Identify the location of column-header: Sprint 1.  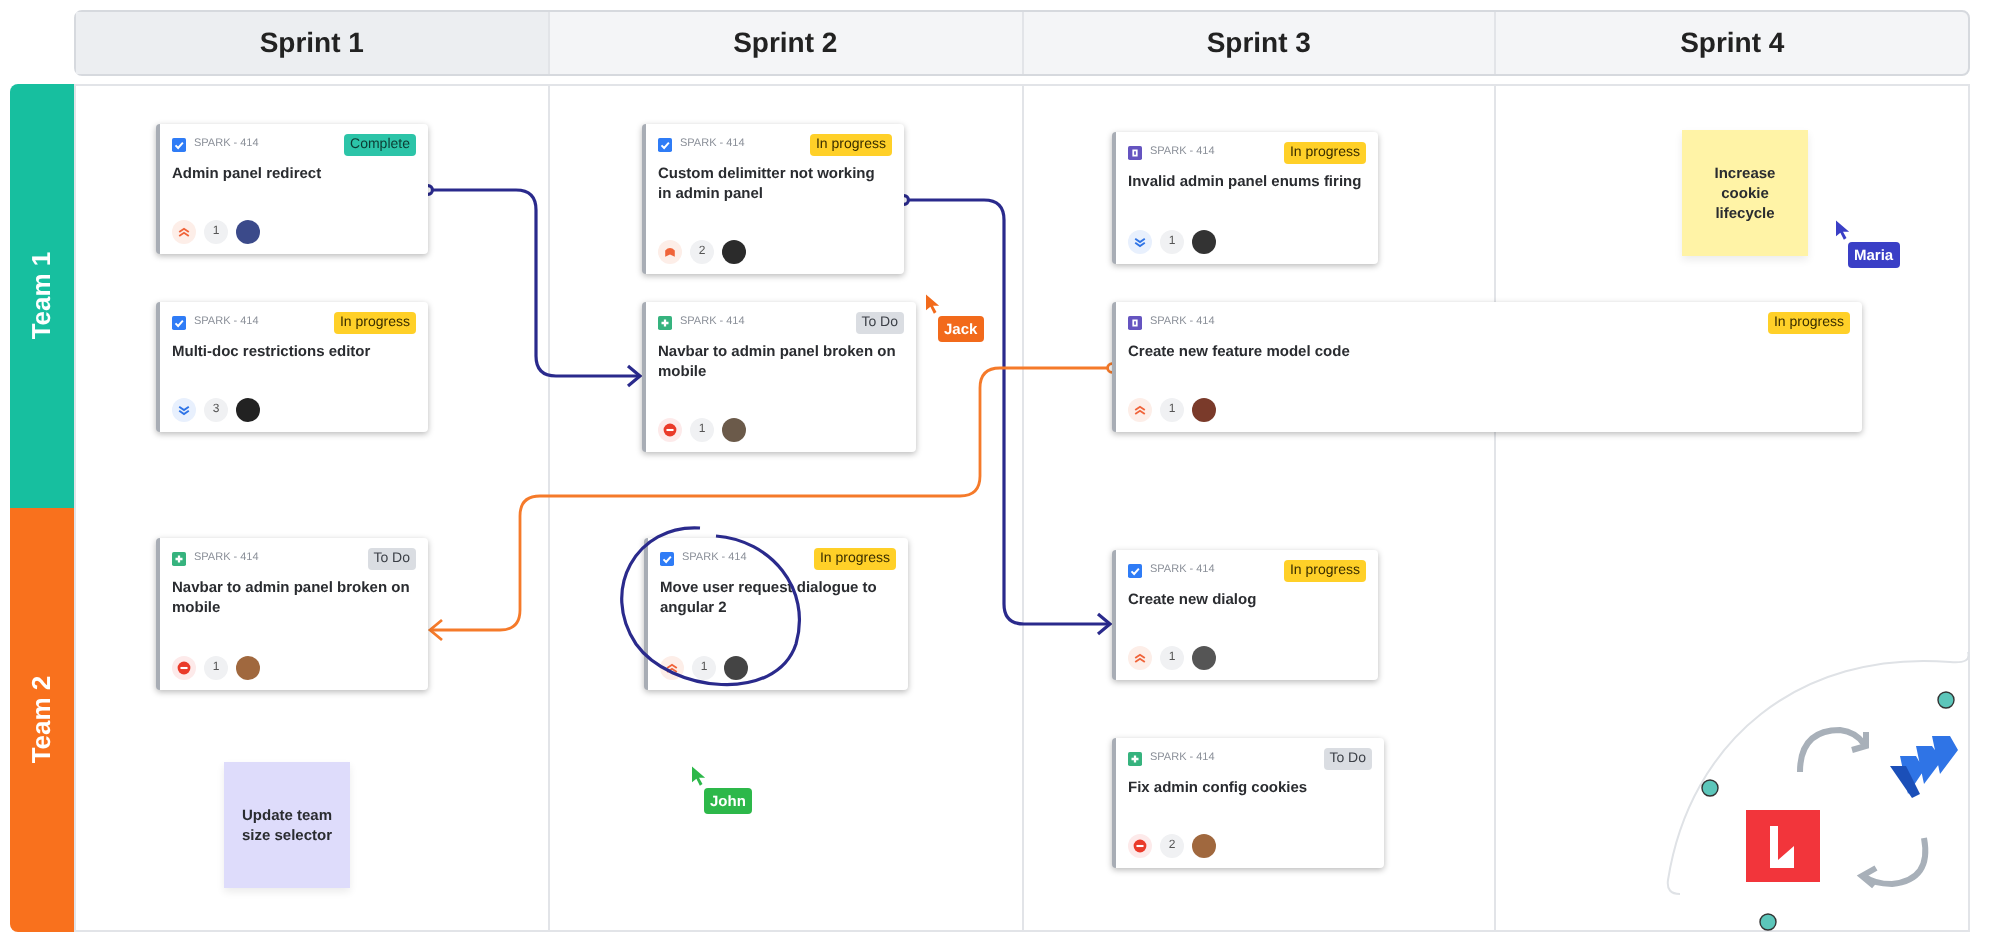
(311, 43).